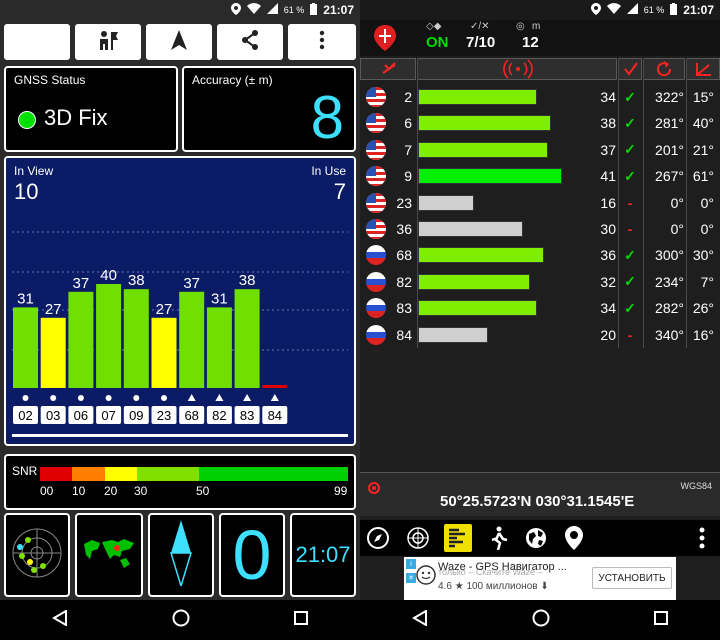  What do you see at coordinates (404, 334) in the screenshot?
I see `prn-cell: 84` at bounding box center [404, 334].